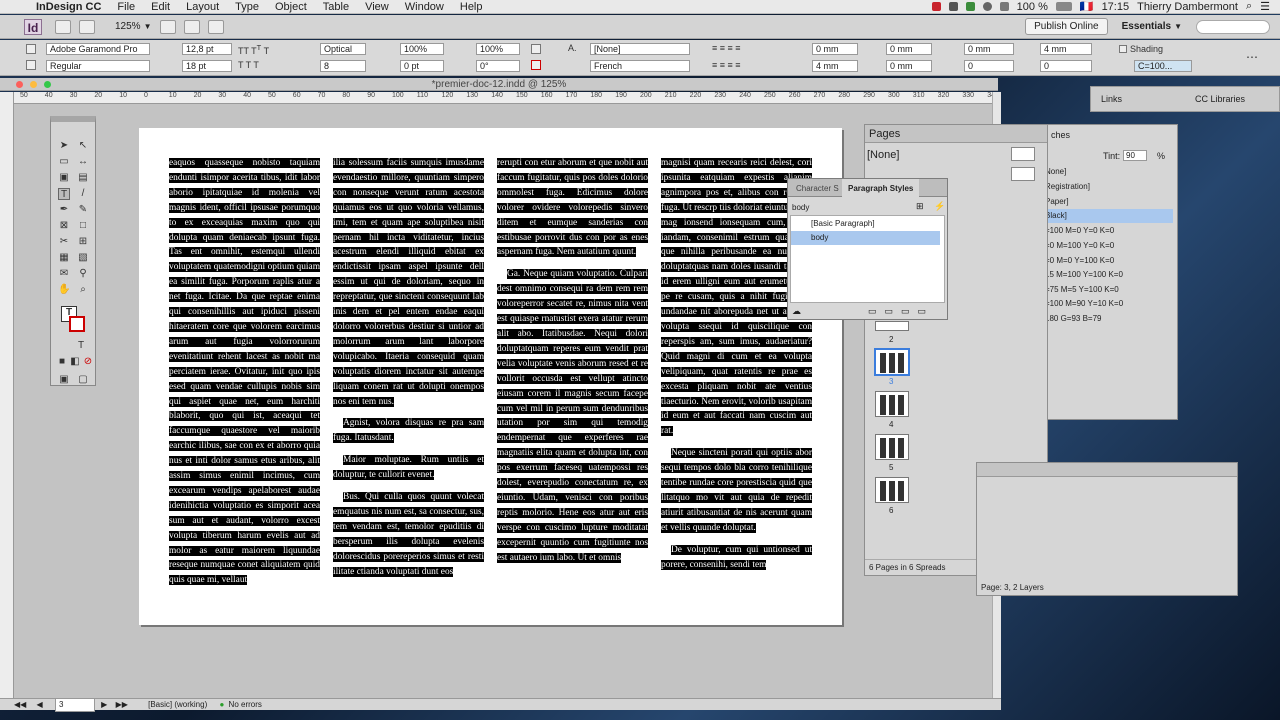 This screenshot has width=1280, height=720. Describe the element at coordinates (1187, 7) in the screenshot. I see `user-name: Thierry Dambermont` at that location.